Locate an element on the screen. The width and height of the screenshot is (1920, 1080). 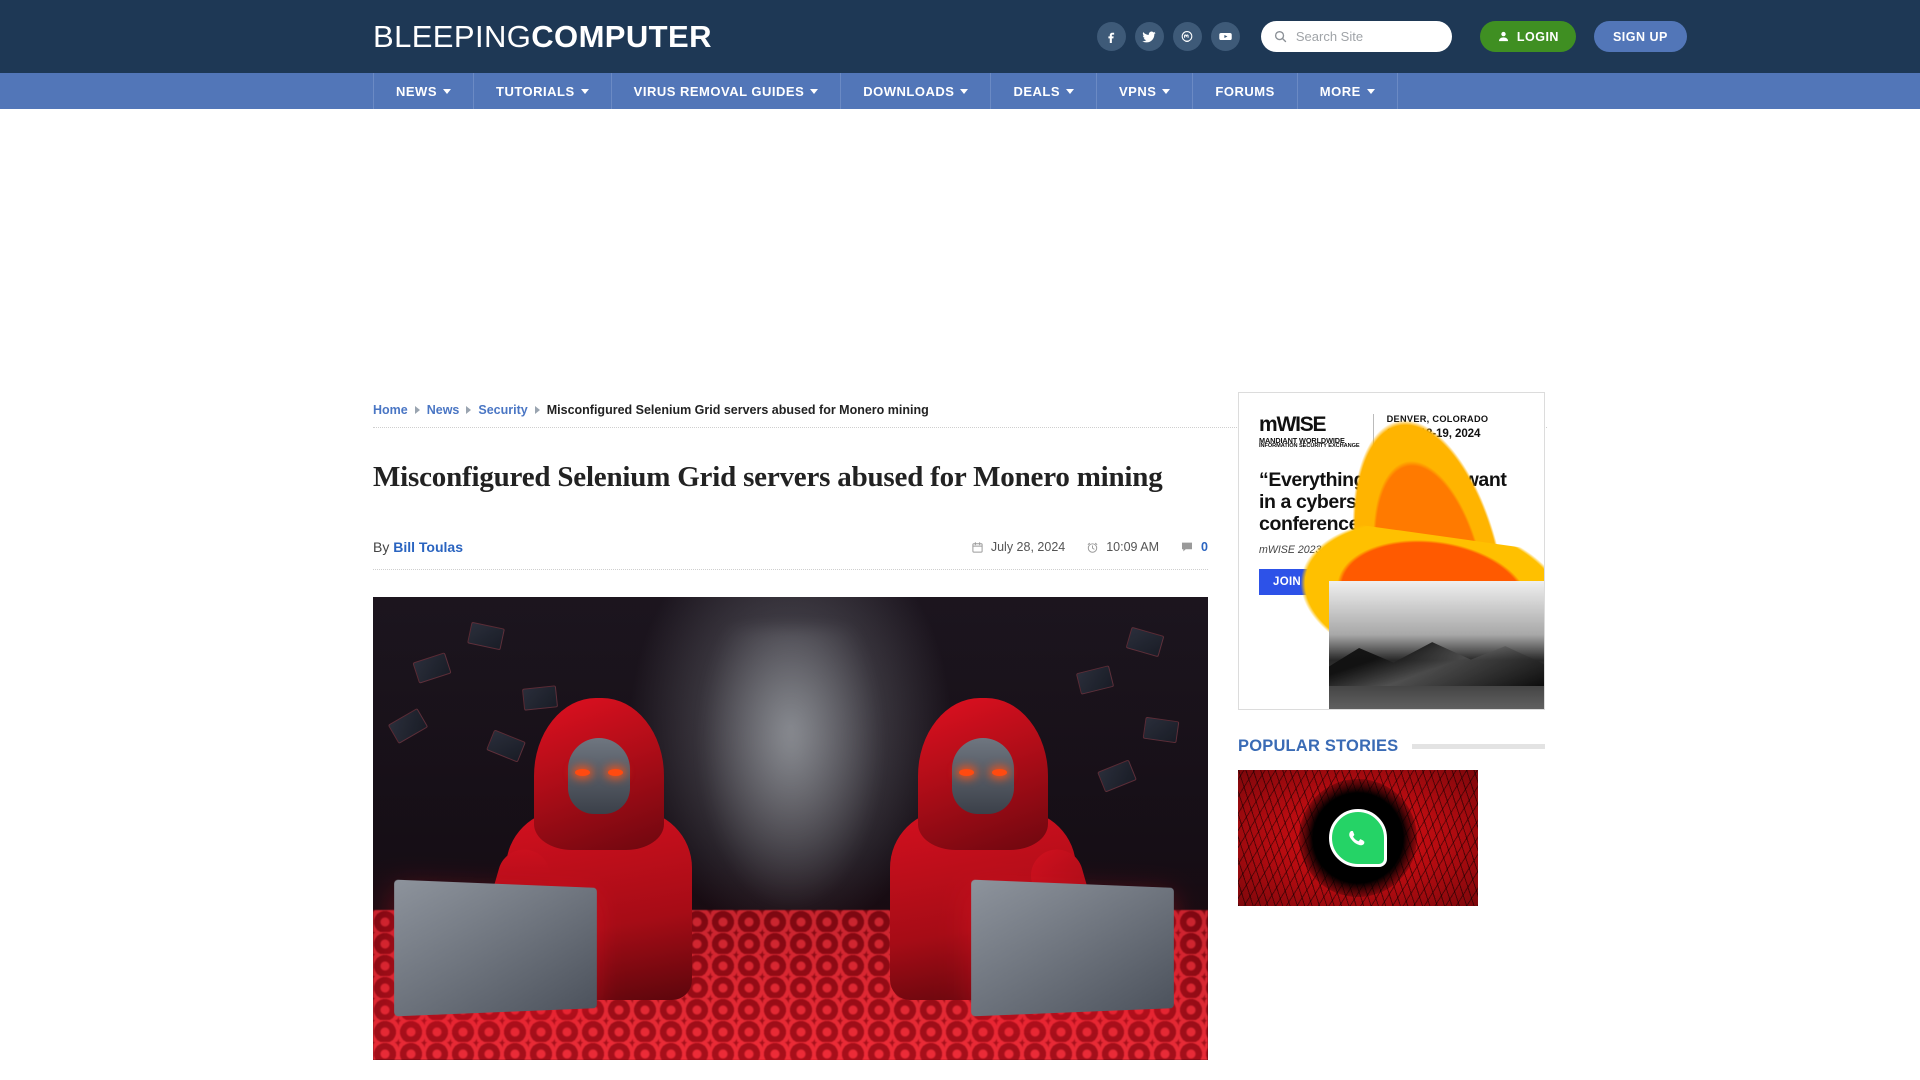
nav-item-vpns: VPNS is located at coordinates (1145, 91).